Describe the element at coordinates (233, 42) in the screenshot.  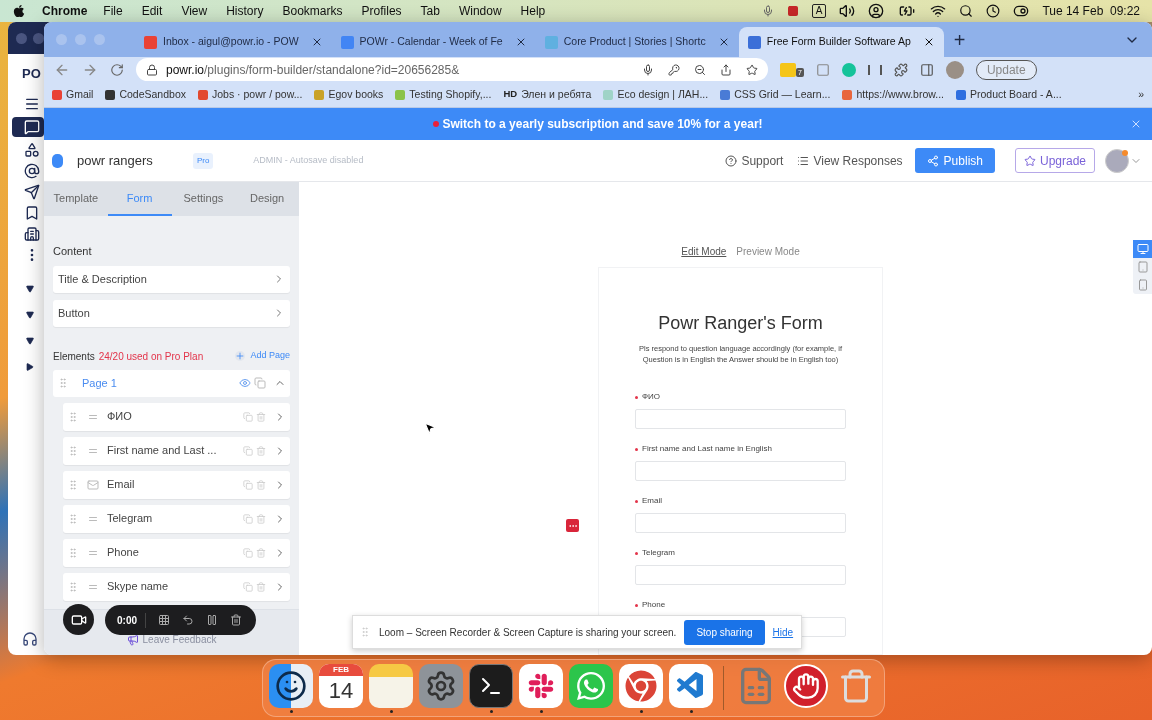
I see `browser-tab: Inbox - aigul@powr.io - POW` at that location.